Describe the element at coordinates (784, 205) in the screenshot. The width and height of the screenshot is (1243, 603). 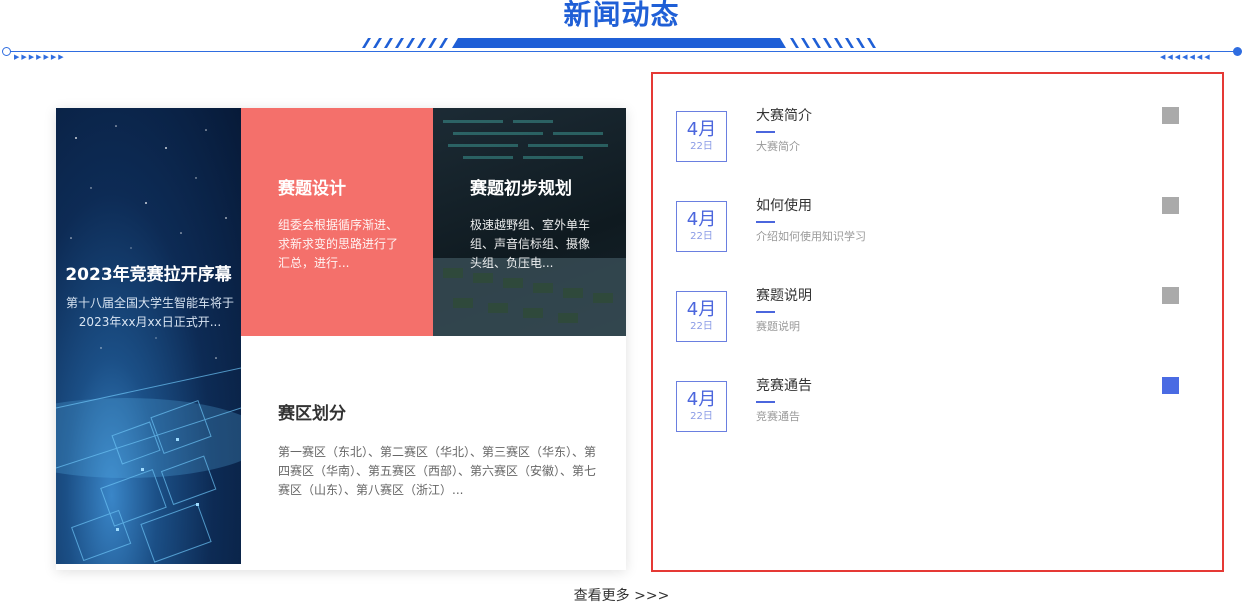
I see `news-title: 如何使用` at that location.